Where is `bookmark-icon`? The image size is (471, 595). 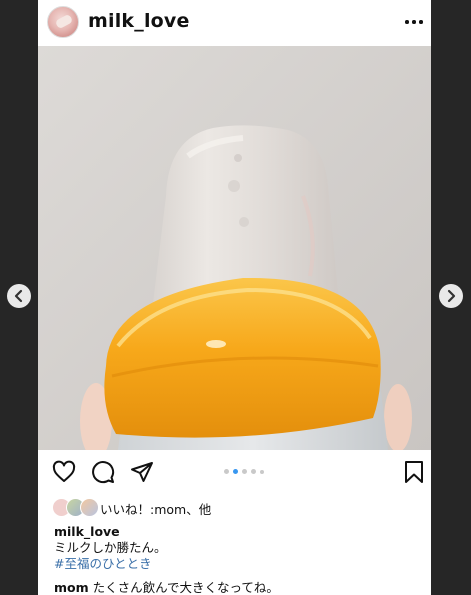 bookmark-icon is located at coordinates (414, 474).